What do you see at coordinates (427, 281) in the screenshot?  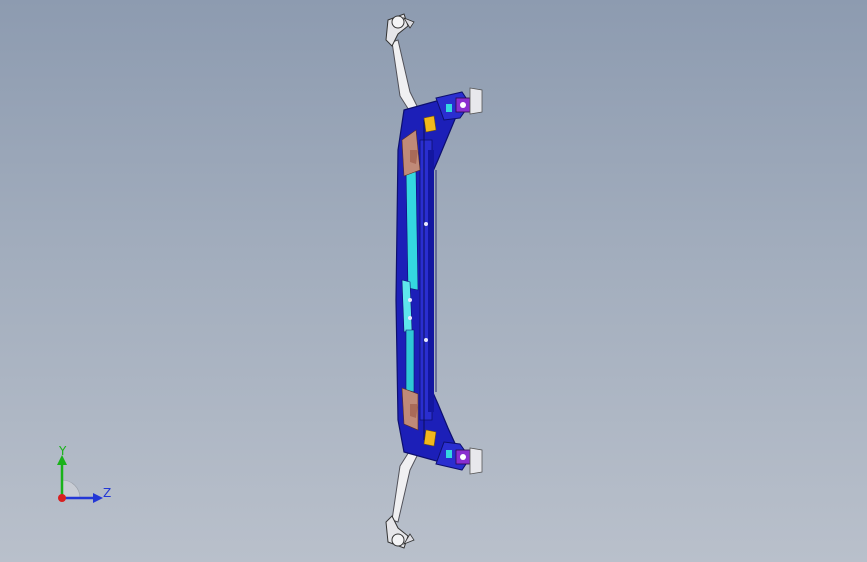 I see `crossmember-frame` at bounding box center [427, 281].